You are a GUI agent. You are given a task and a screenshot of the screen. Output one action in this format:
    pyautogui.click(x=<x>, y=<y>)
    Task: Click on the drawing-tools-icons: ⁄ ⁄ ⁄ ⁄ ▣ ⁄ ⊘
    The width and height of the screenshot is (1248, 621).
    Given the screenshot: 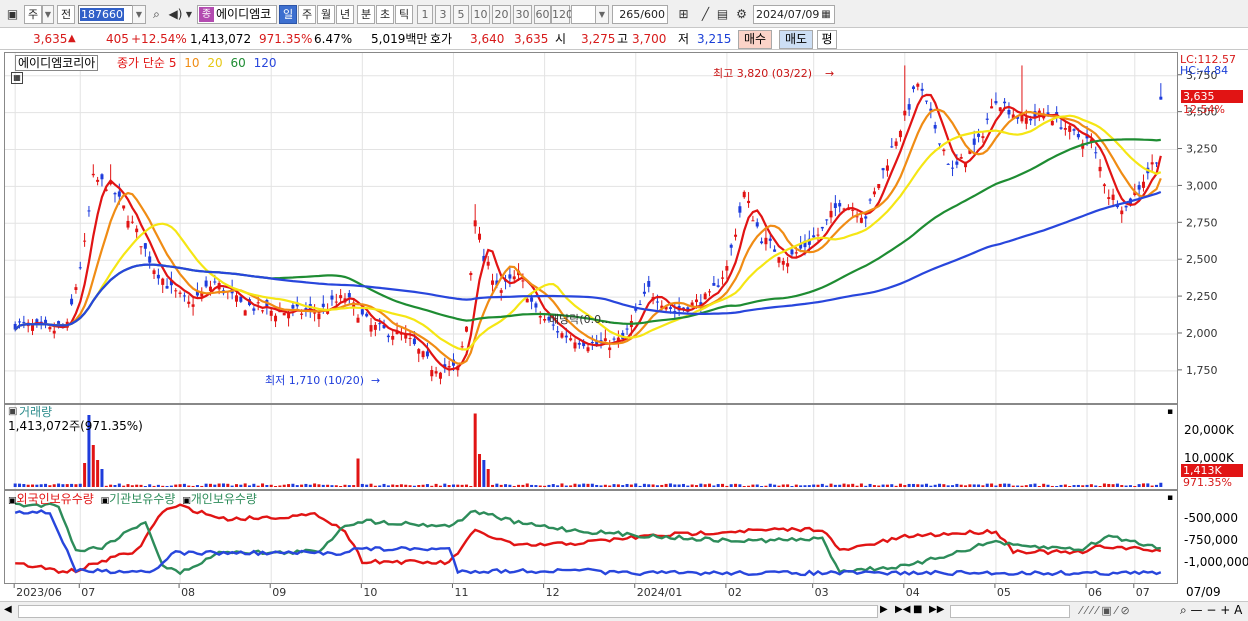 What is the action you would take?
    pyautogui.click(x=1105, y=610)
    